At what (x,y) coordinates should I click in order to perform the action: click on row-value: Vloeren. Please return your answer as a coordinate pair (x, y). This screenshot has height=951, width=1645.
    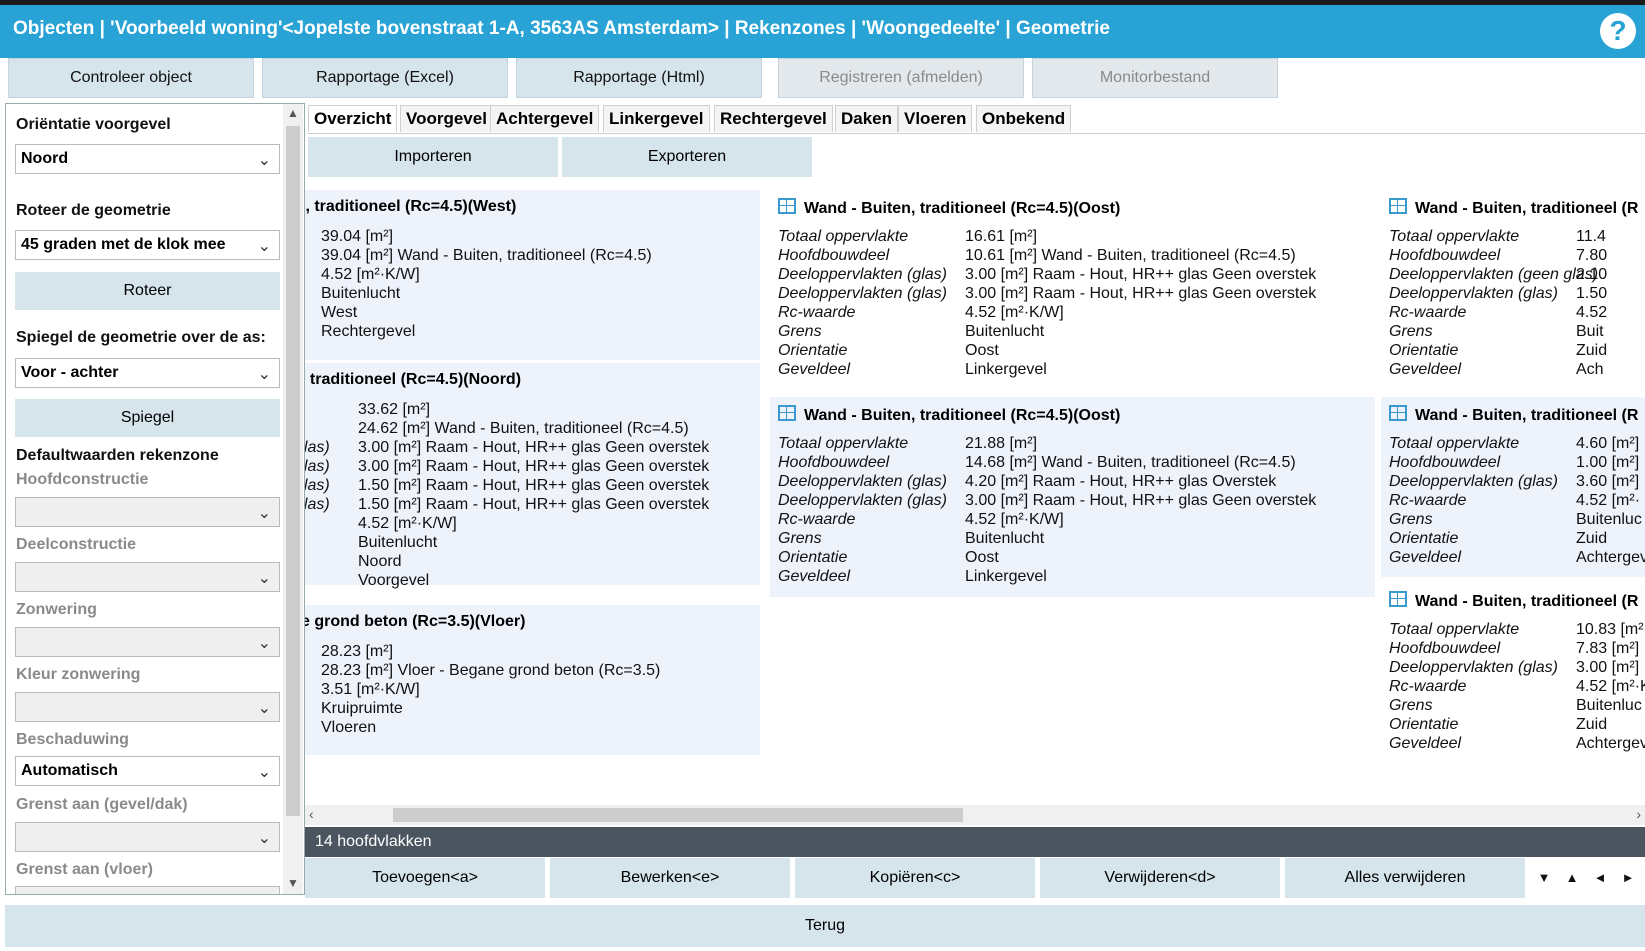
    Looking at the image, I should click on (349, 727).